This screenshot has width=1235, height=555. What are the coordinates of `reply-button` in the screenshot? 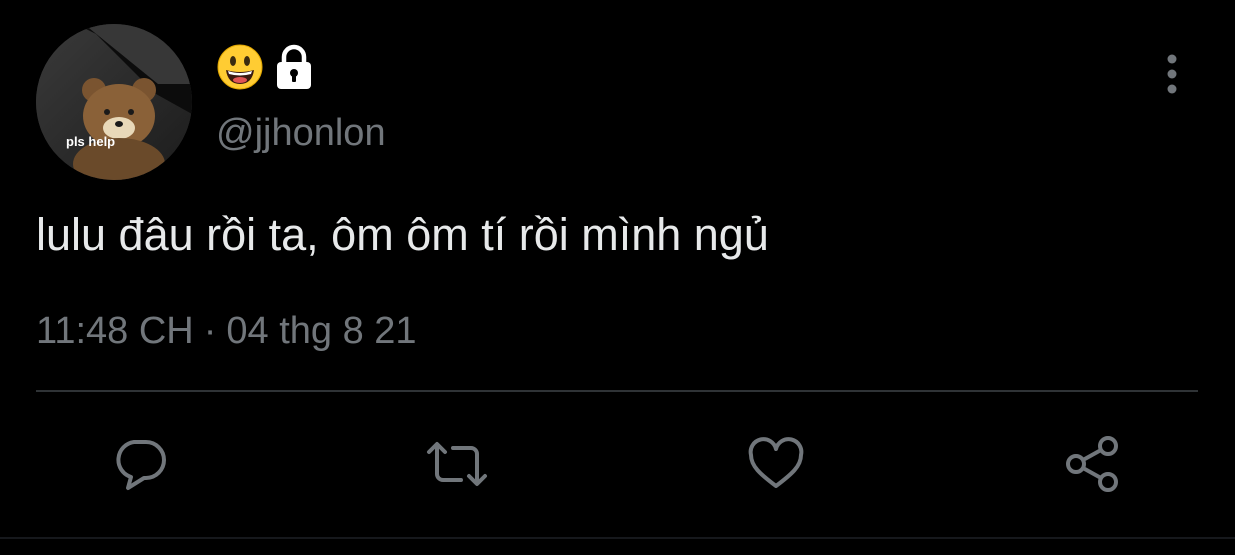 It's located at (140, 464).